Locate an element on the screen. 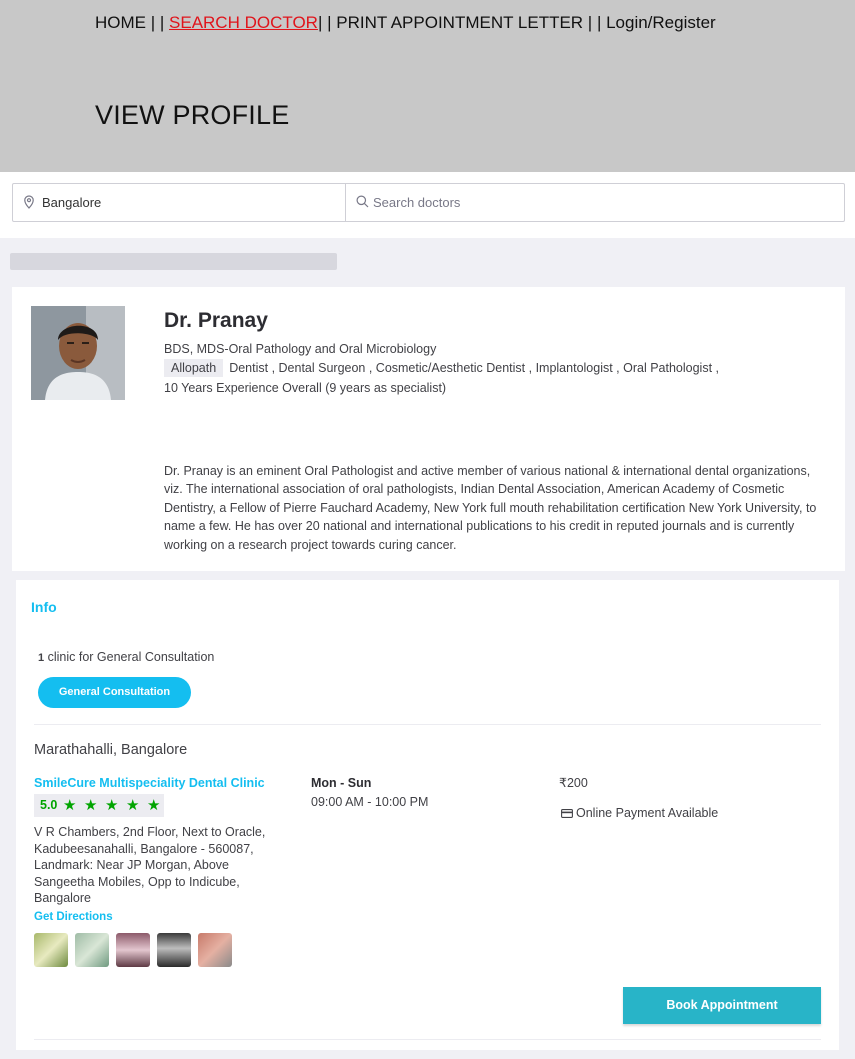  clinic-hours: 09:00 AM - 10:00 PM is located at coordinates (370, 802).